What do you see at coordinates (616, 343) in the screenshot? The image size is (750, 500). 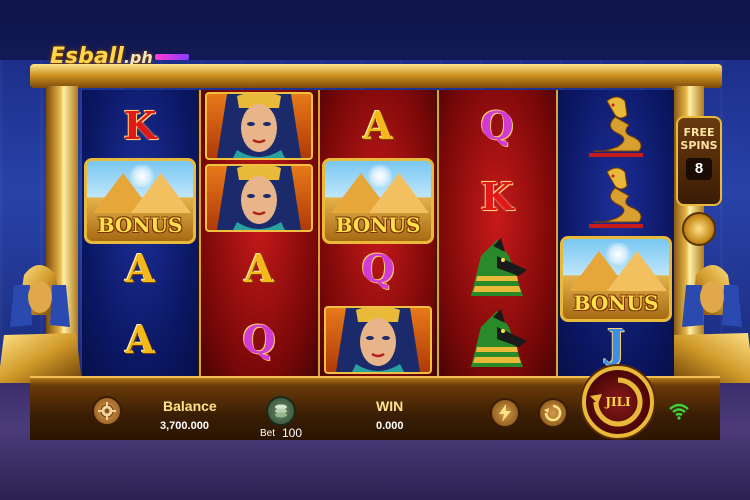 I see `symbol-j-letter: J` at bounding box center [616, 343].